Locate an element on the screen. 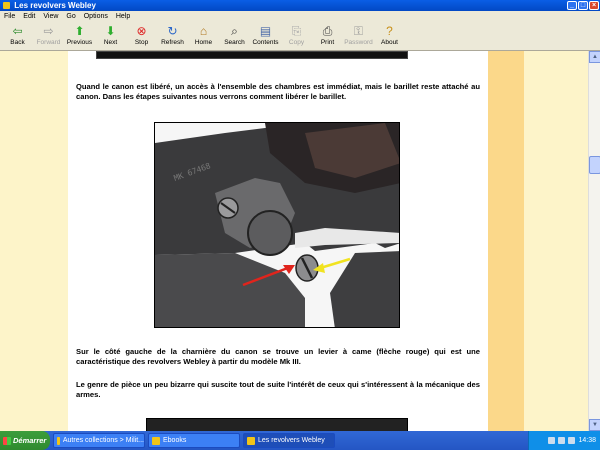 Image resolution: width=600 pixels, height=450 pixels. toolbar-home-button: ⌂ Home is located at coordinates (203, 37).